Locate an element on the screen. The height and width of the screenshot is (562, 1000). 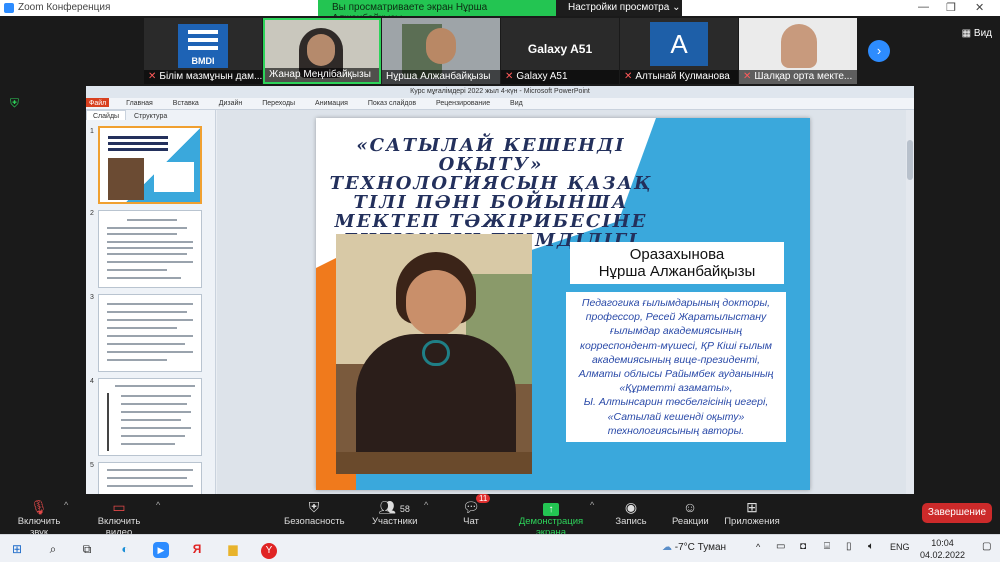
start-video-button: ▭ Включить видео is located at coordinates (119, 518).